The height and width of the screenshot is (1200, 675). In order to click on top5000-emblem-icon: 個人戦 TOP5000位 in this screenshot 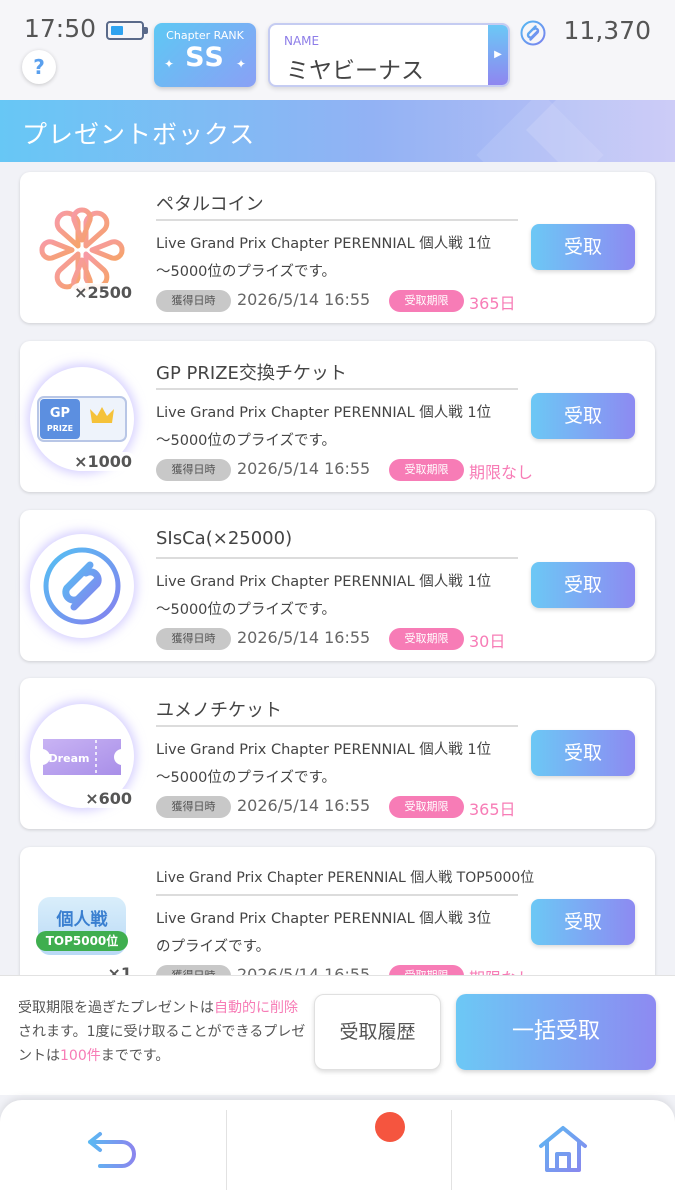, I will do `click(82, 926)`.